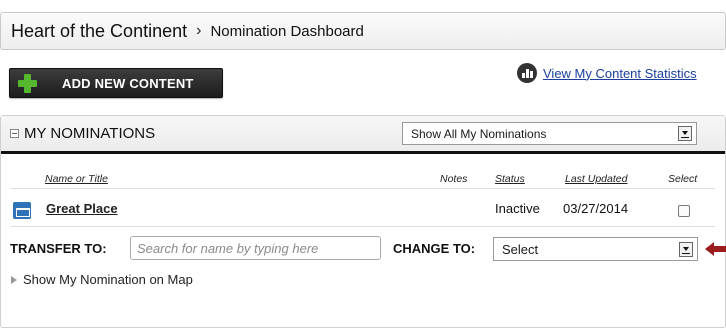  What do you see at coordinates (595, 249) in the screenshot?
I see `change-to-select: Select` at bounding box center [595, 249].